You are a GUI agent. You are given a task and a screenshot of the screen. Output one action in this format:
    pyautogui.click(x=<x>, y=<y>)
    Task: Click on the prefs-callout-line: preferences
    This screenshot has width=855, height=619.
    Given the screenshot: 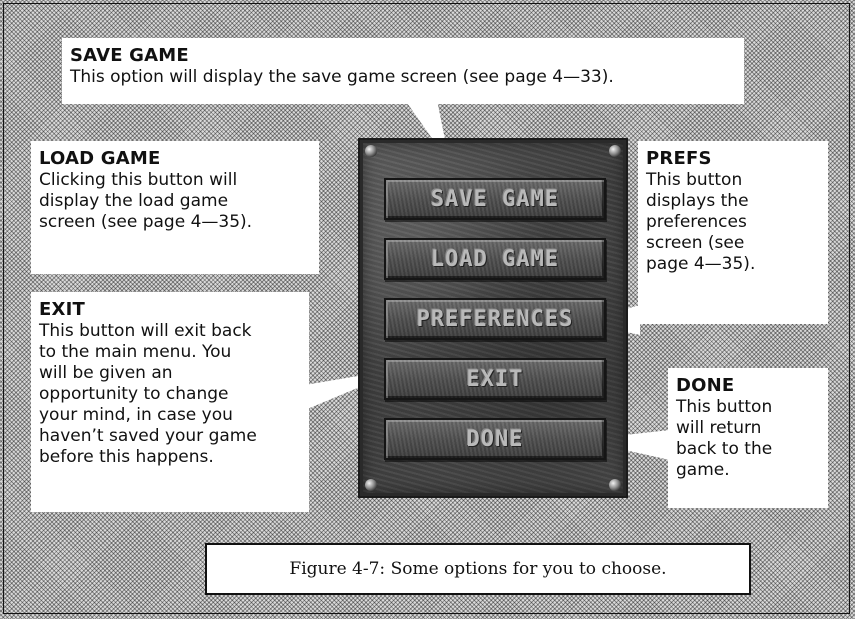 What is the action you would take?
    pyautogui.click(x=696, y=222)
    